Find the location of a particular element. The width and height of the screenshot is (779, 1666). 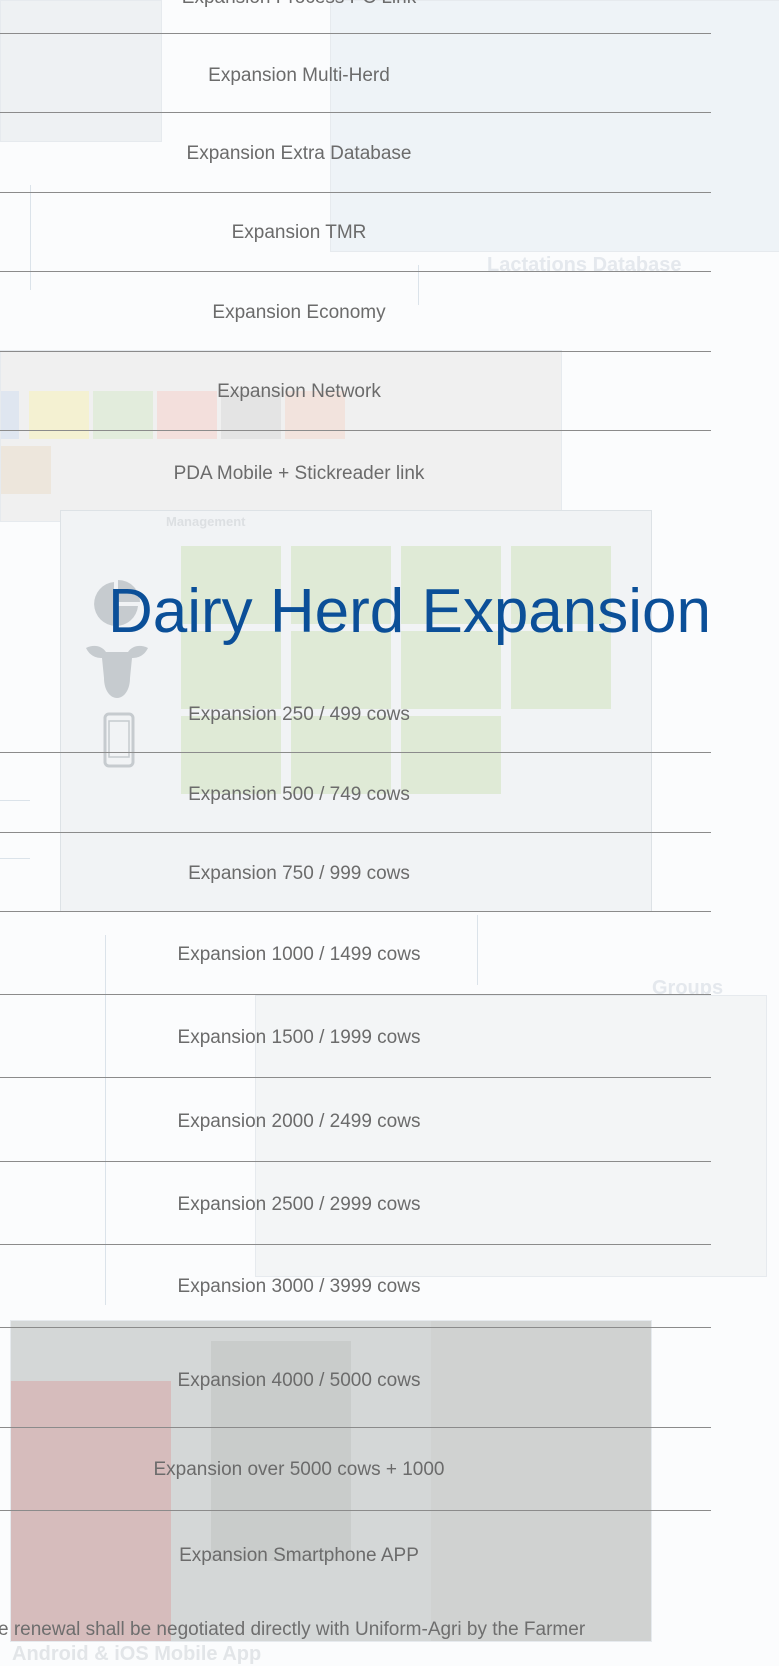

list-item: Expansion TMR is located at coordinates (355, 232).